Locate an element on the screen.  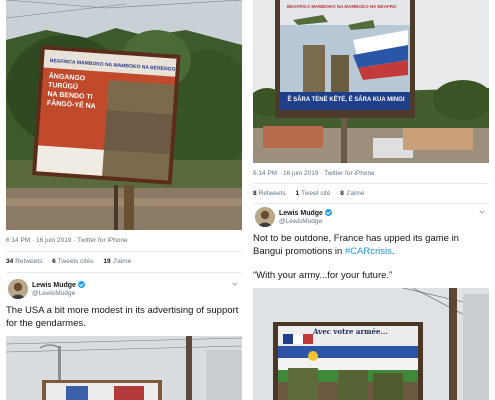
likes-count: 8 is located at coordinates (342, 193).